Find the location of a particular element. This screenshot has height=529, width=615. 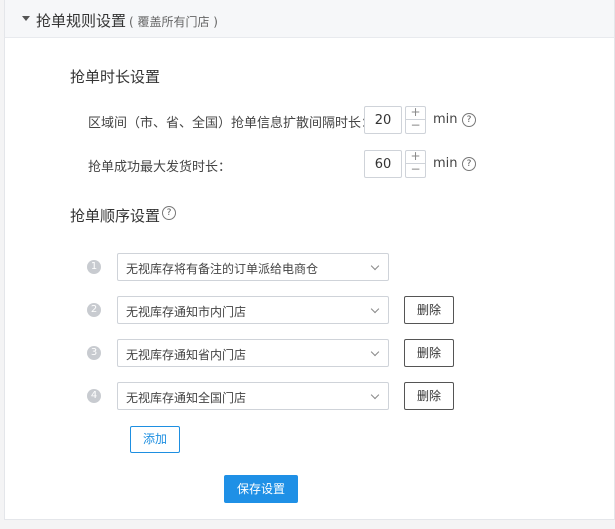

rule-number-badge: 2 is located at coordinates (94, 310).